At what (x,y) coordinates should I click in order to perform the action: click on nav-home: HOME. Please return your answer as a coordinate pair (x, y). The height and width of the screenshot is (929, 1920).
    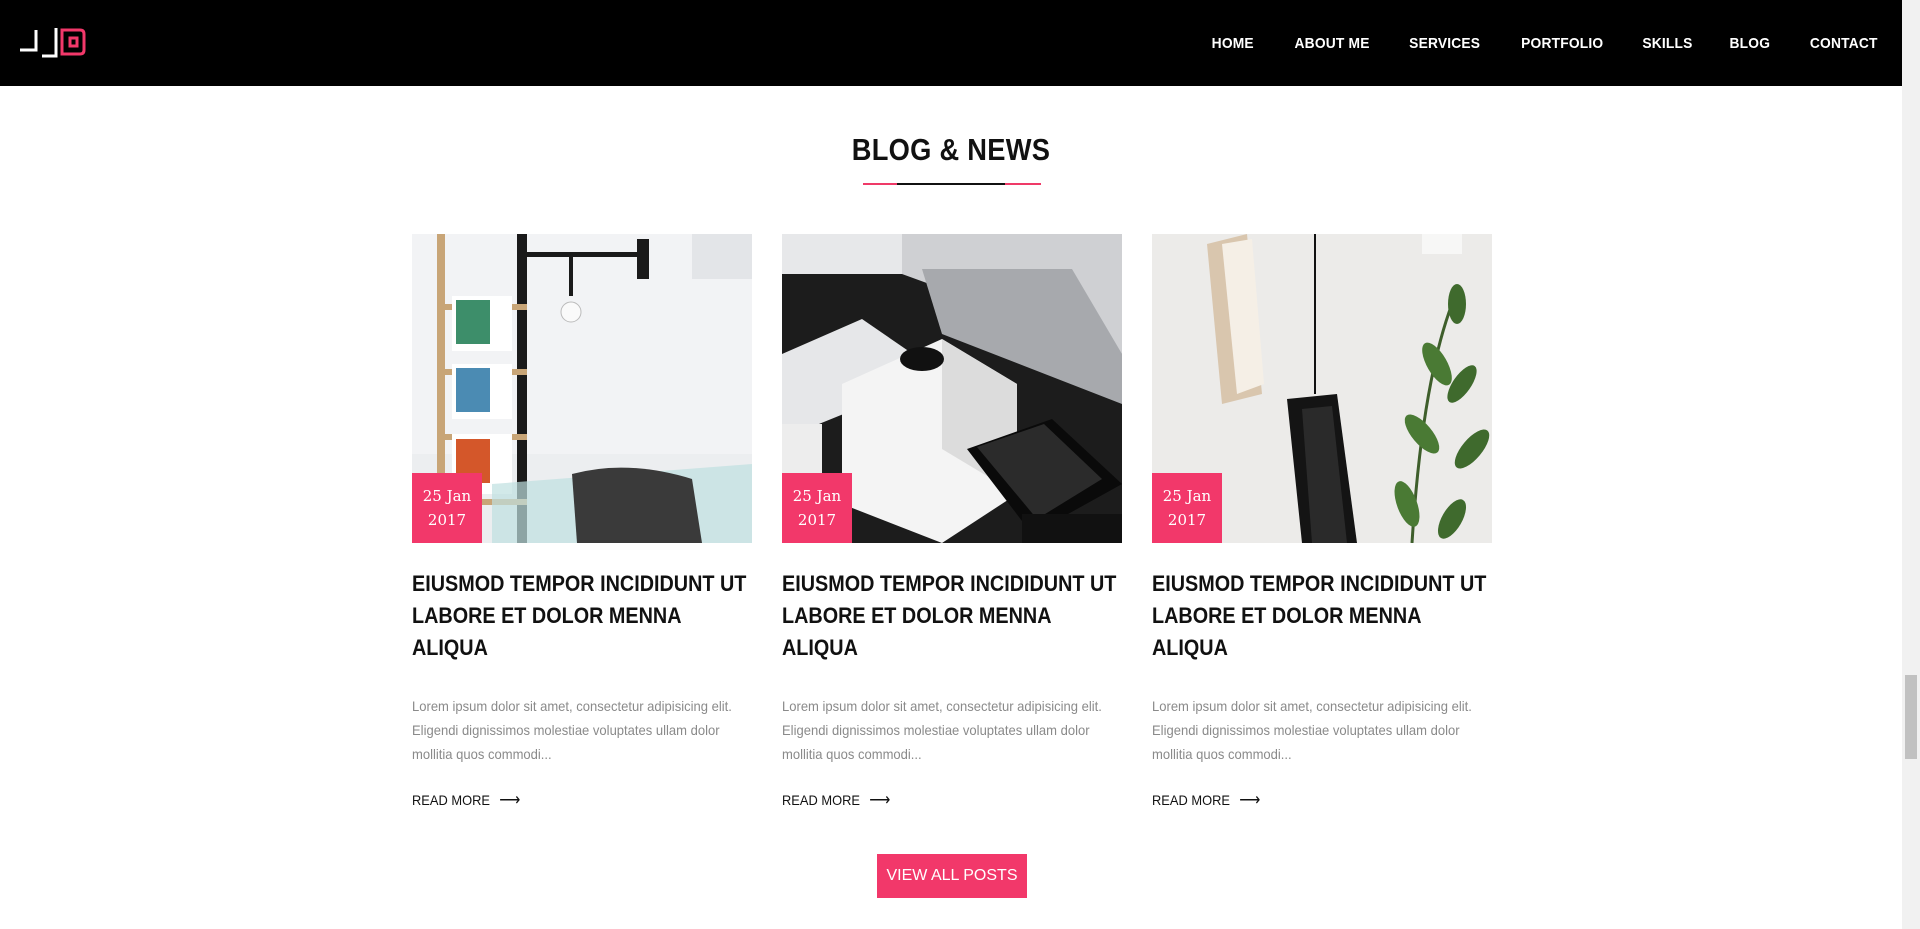
    Looking at the image, I should click on (1232, 43).